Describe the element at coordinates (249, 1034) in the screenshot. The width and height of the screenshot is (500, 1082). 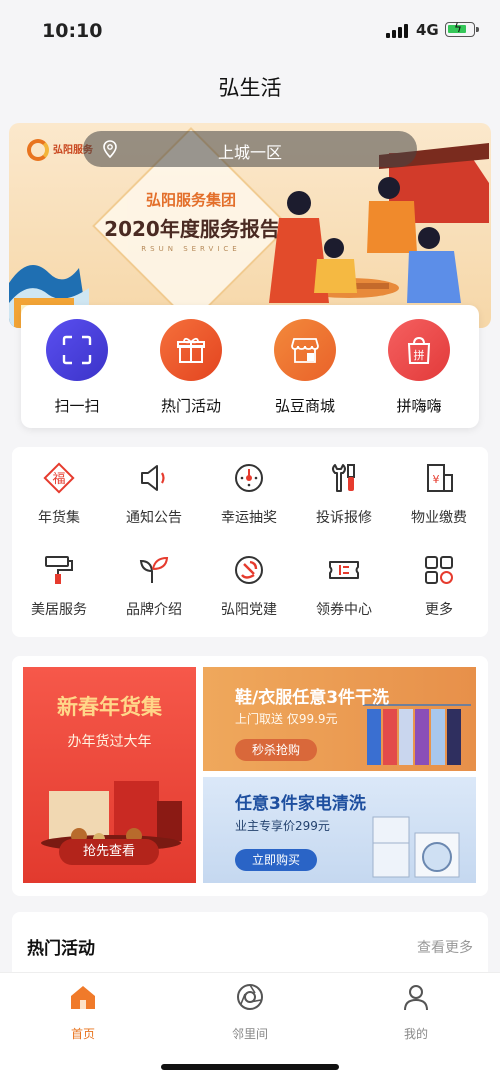
I see `tab-label: 邻里间` at that location.